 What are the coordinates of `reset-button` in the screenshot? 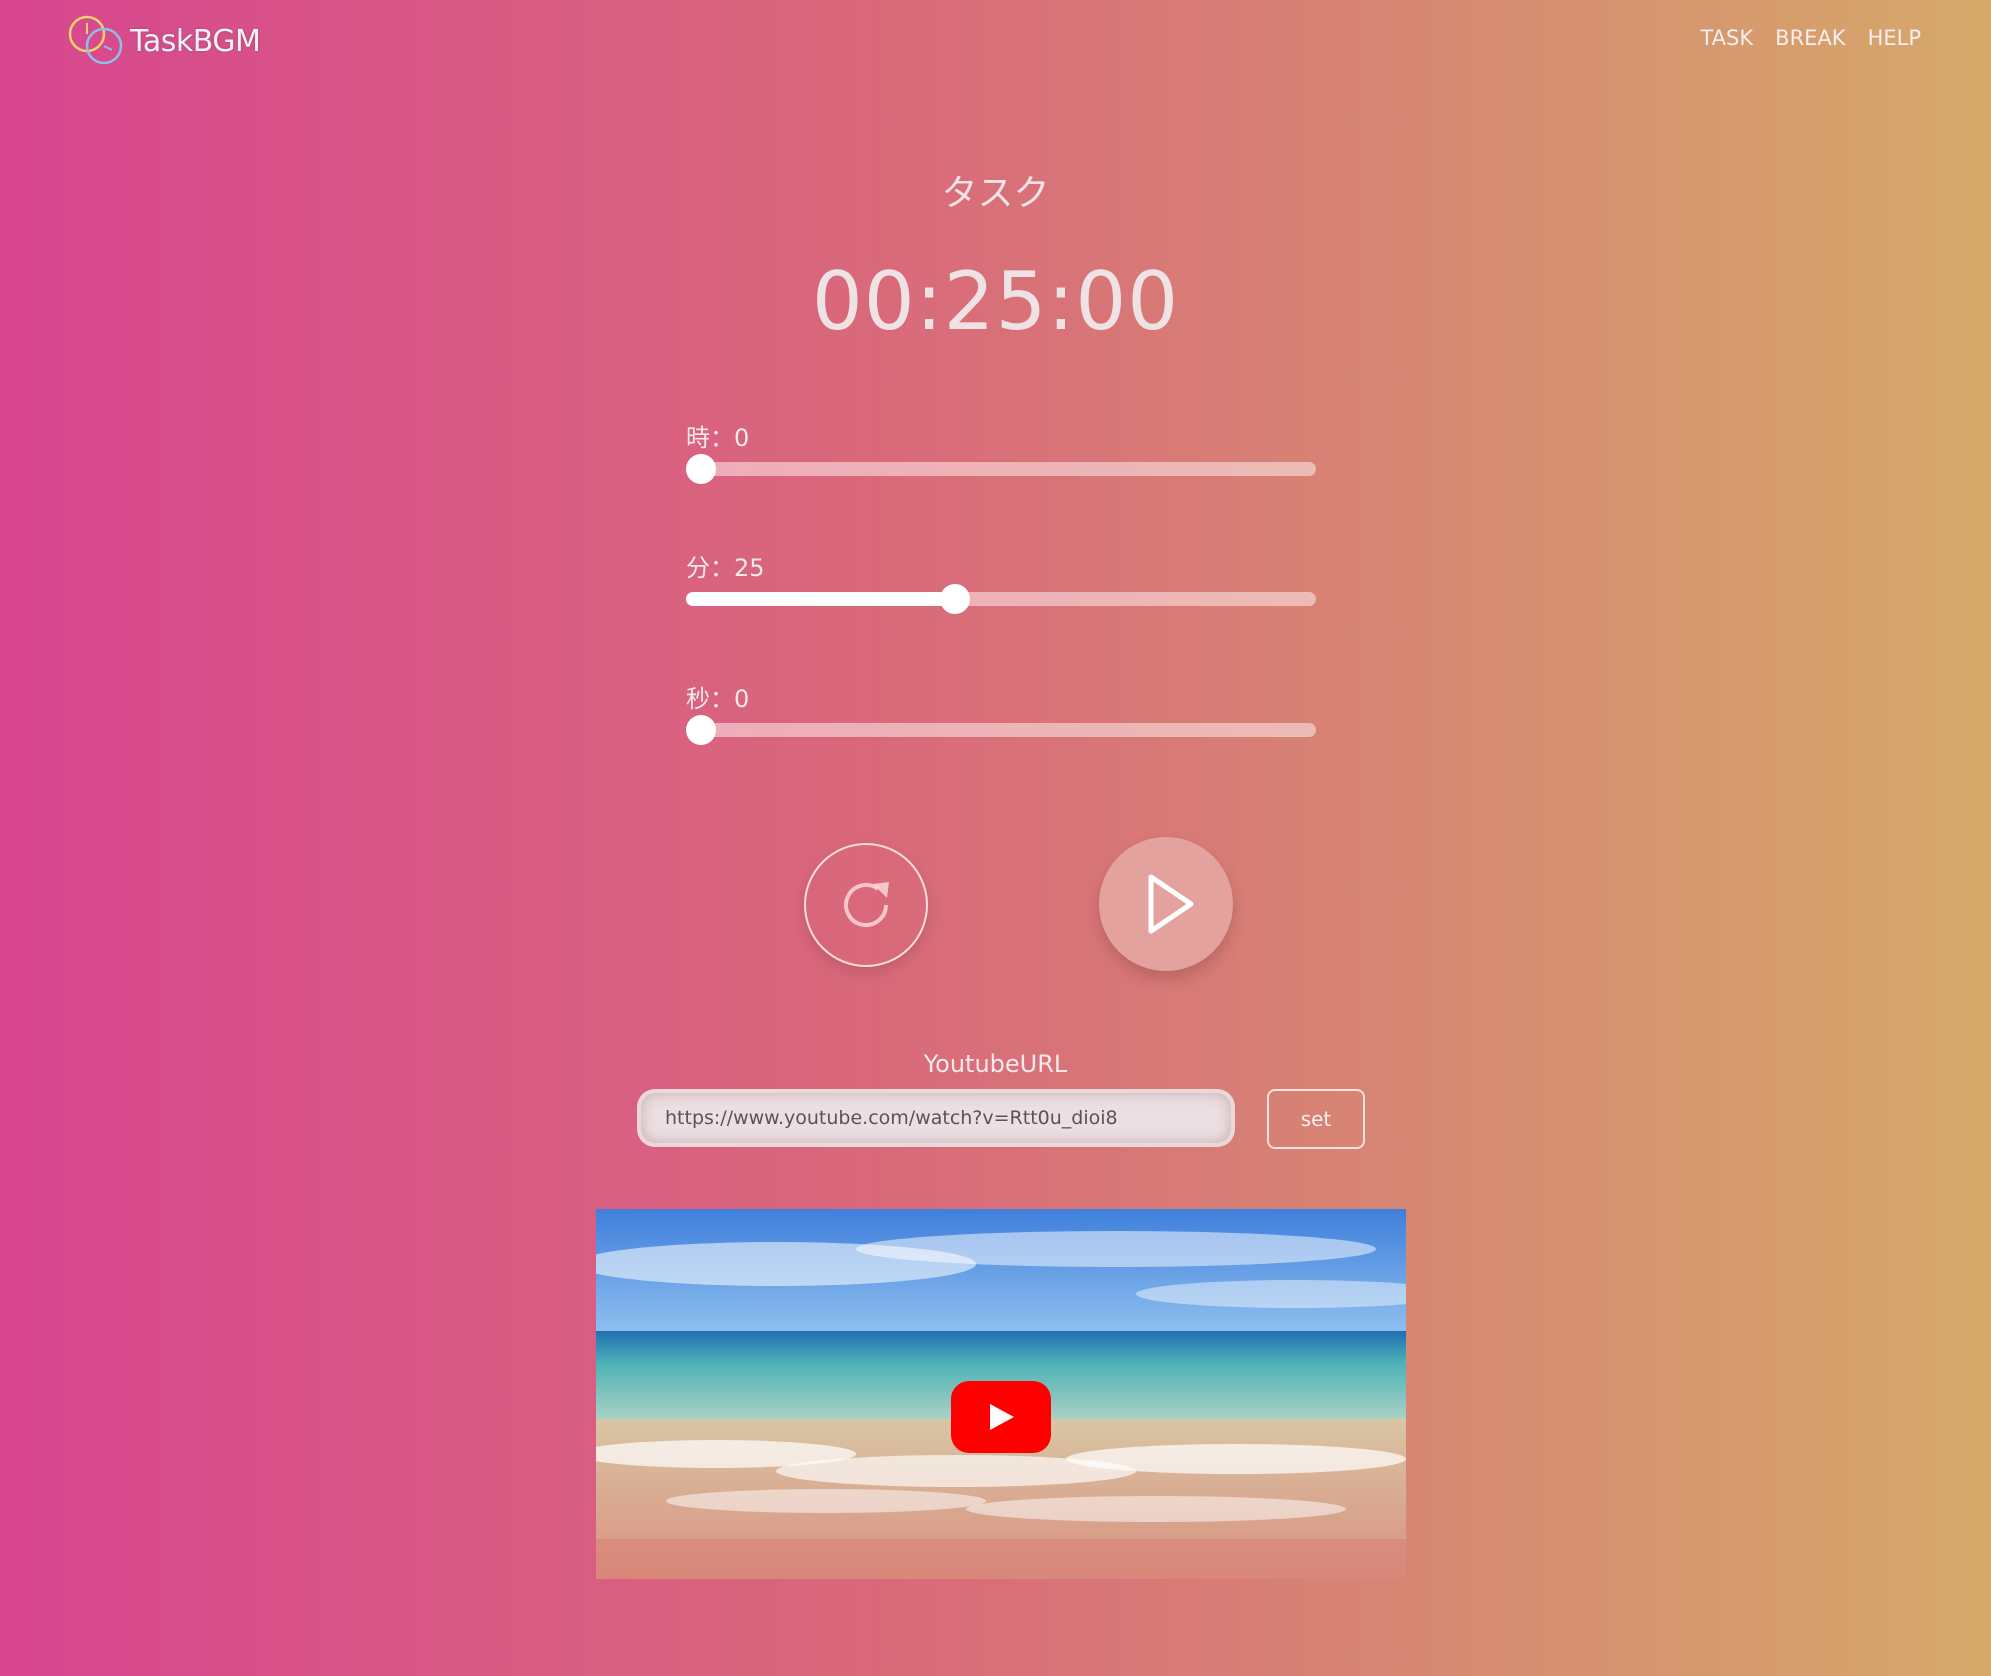 It's located at (866, 905).